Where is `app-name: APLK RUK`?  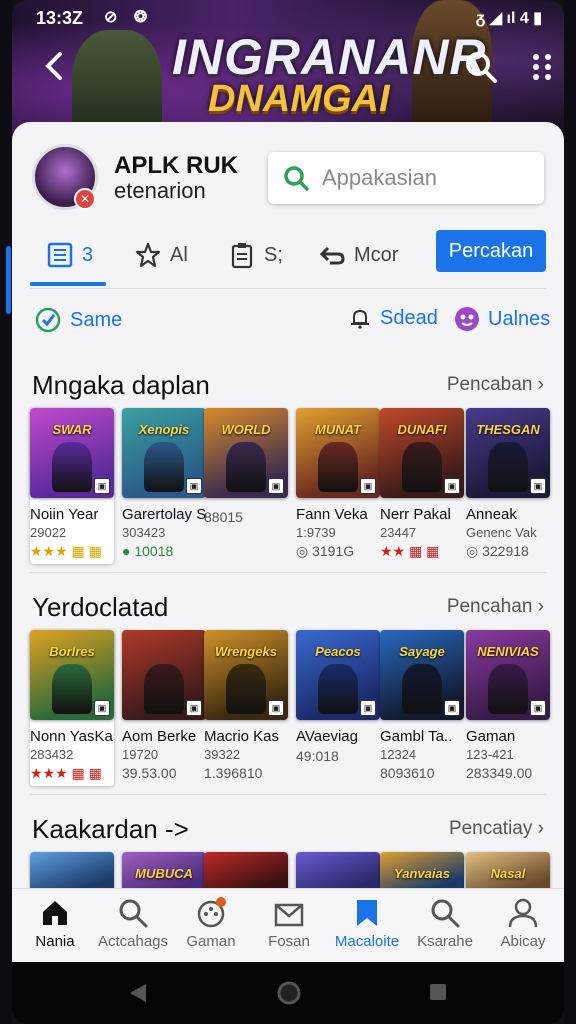 app-name: APLK RUK is located at coordinates (176, 165).